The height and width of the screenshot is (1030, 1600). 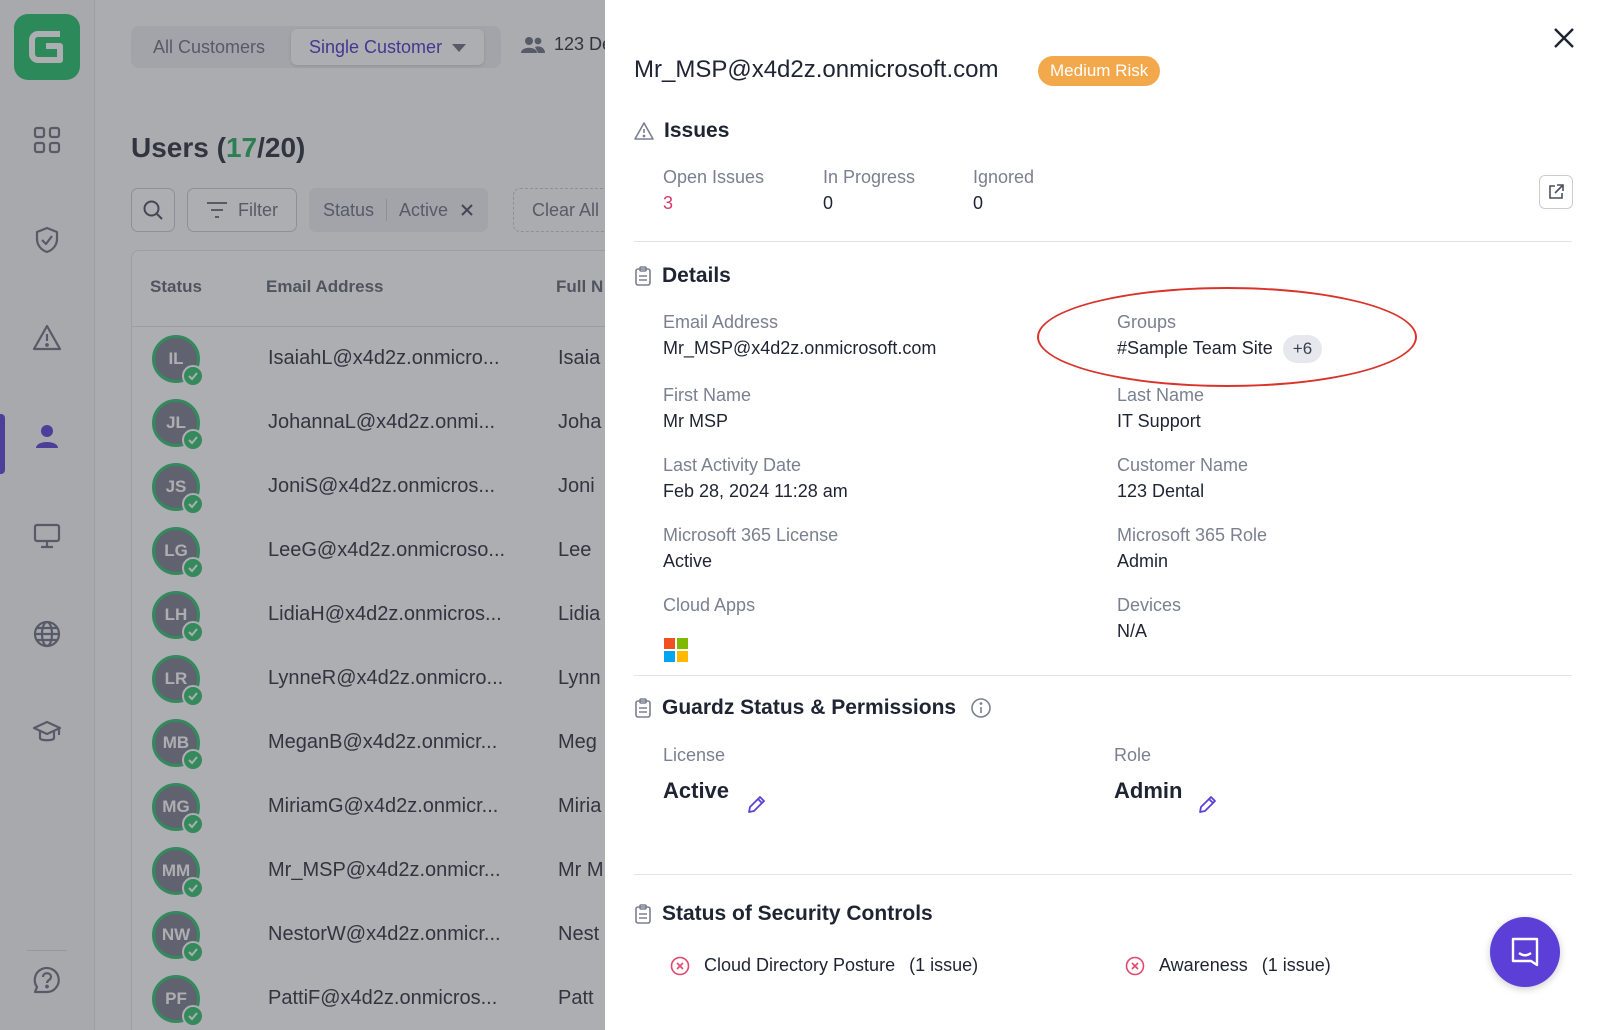 What do you see at coordinates (1161, 395) in the screenshot?
I see `last-name-label: Last Name` at bounding box center [1161, 395].